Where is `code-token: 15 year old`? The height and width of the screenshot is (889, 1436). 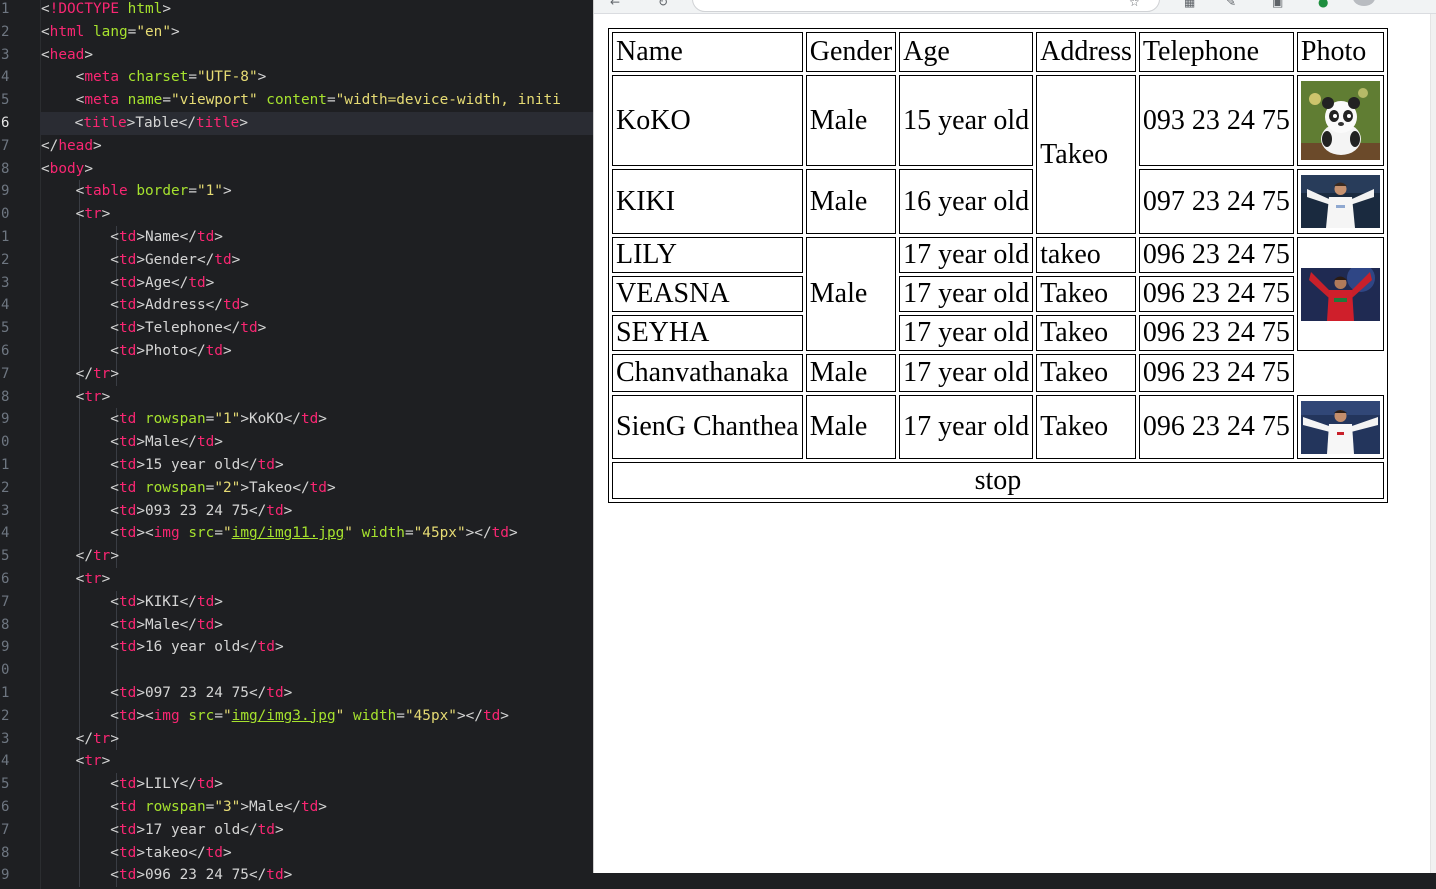 code-token: 15 year old is located at coordinates (192, 465).